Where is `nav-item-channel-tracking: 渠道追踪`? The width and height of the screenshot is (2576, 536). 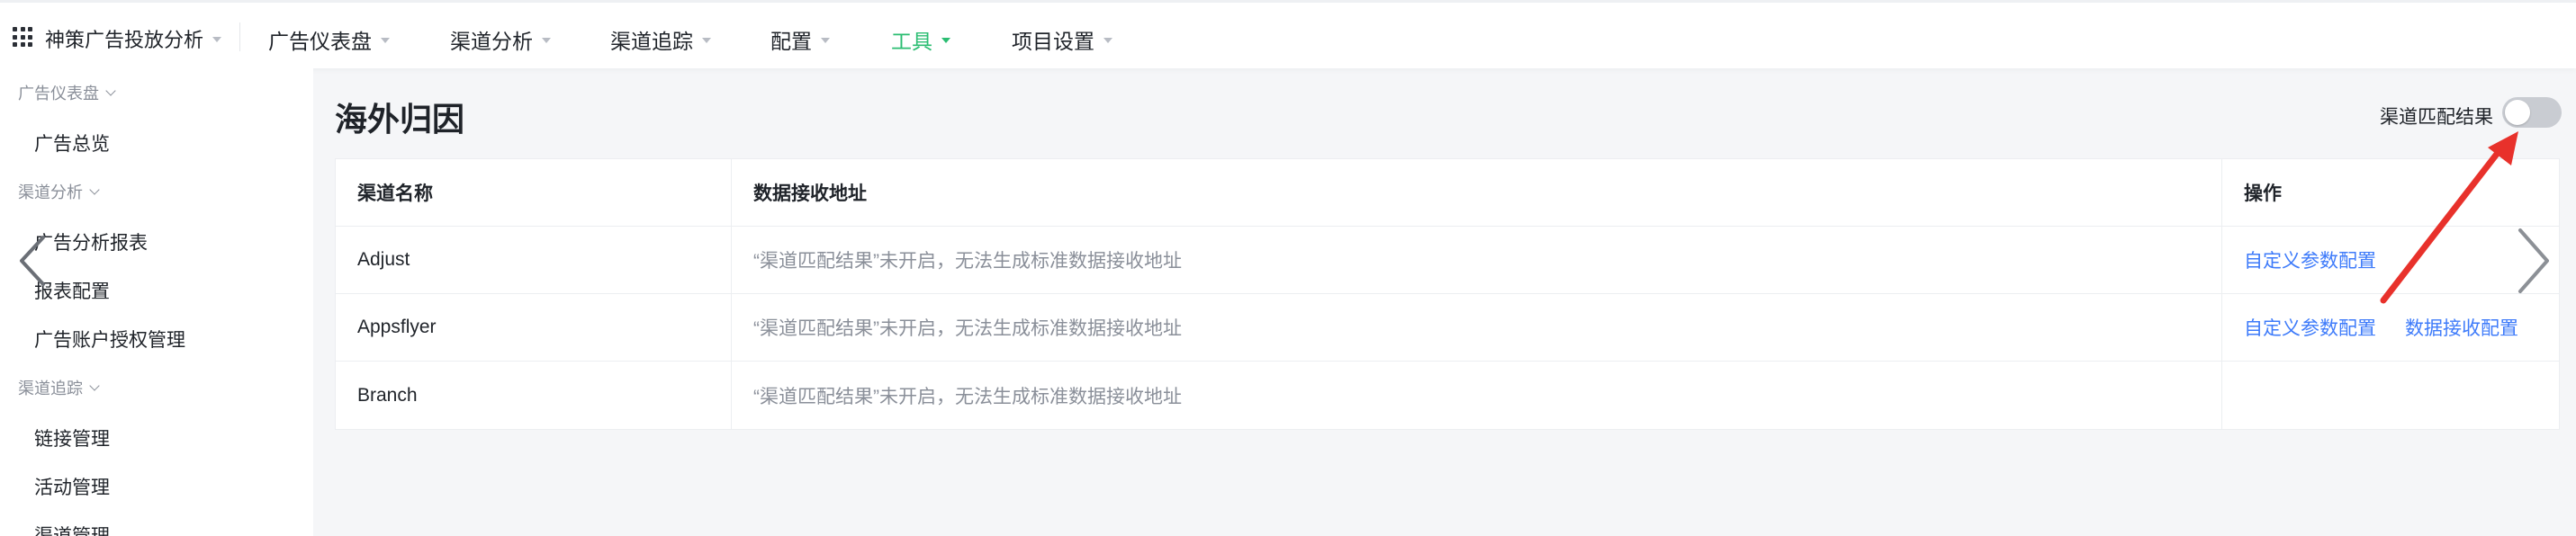 nav-item-channel-tracking: 渠道追踪 is located at coordinates (660, 39).